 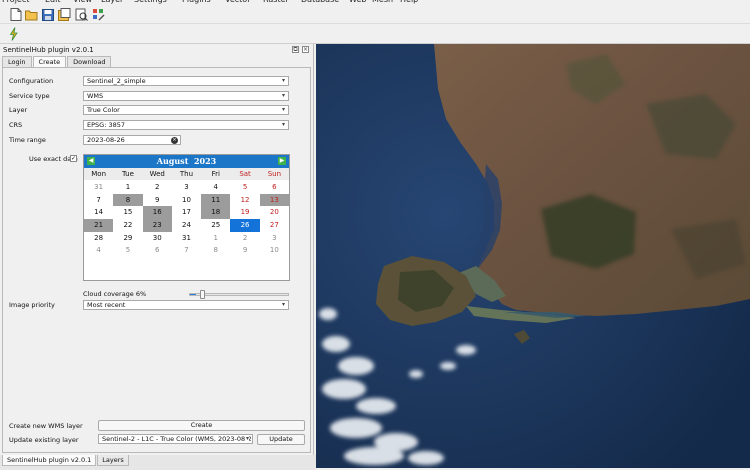 What do you see at coordinates (244, 212) in the screenshot?
I see `calendar-day: 19` at bounding box center [244, 212].